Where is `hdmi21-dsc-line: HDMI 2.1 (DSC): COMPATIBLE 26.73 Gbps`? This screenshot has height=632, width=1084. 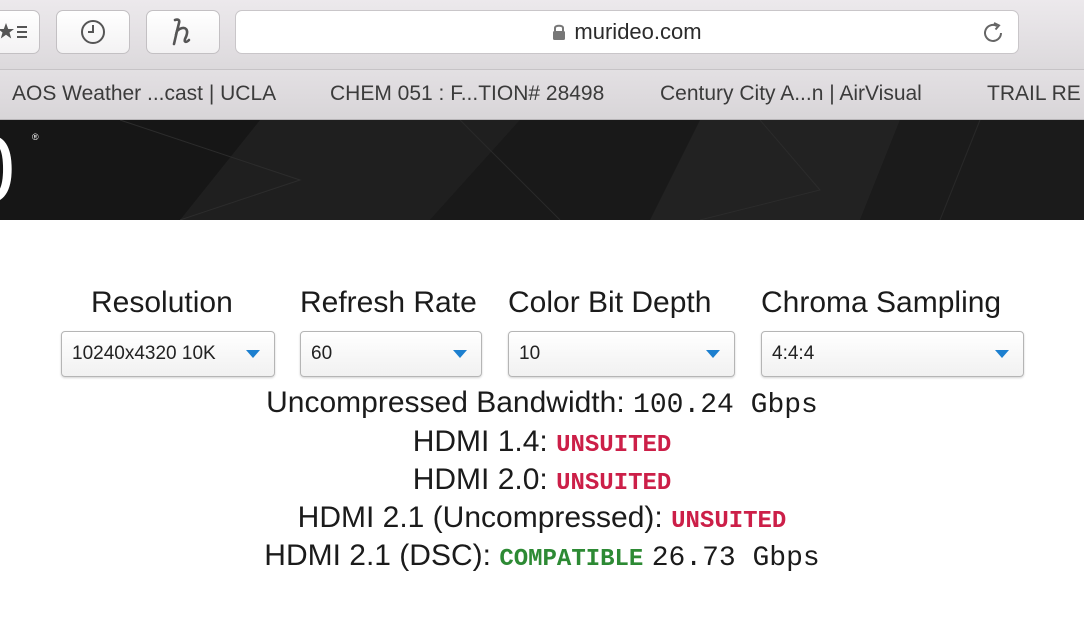 hdmi21-dsc-line: HDMI 2.1 (DSC): COMPATIBLE 26.73 Gbps is located at coordinates (542, 556).